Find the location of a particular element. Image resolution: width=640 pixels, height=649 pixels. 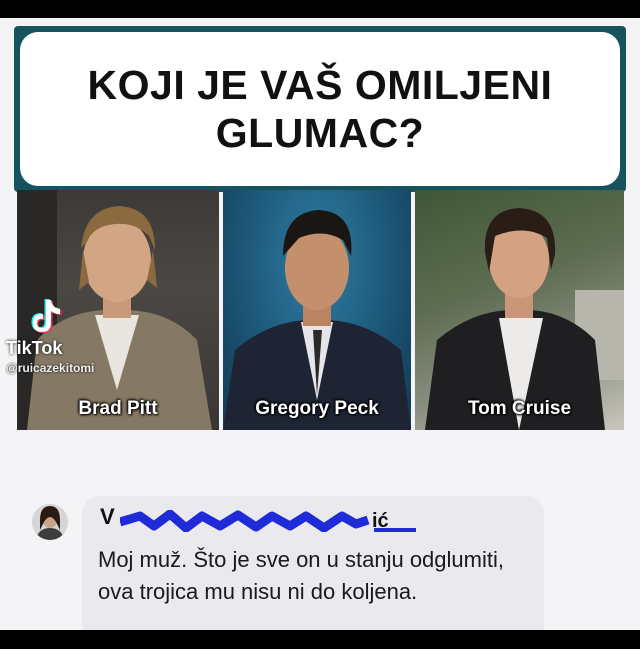

actor-name-label: Tom Cruise is located at coordinates (519, 408).